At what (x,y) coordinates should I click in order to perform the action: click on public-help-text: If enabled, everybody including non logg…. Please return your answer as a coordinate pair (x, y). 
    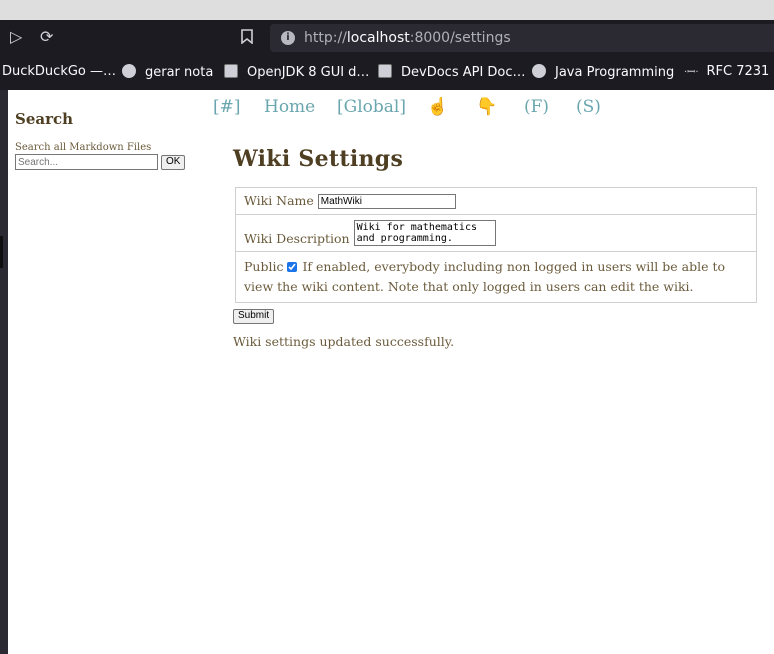
    Looking at the image, I should click on (484, 276).